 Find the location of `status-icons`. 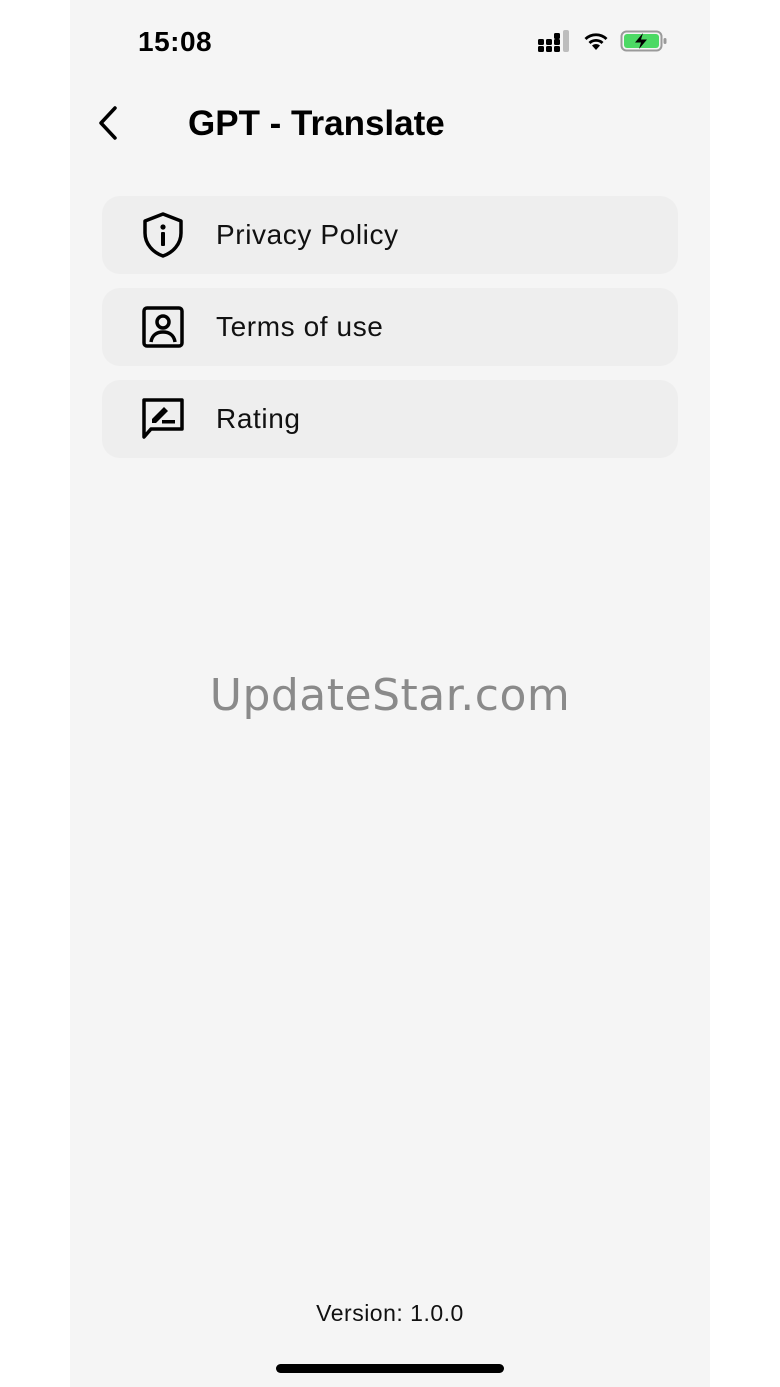

status-icons is located at coordinates (603, 43).